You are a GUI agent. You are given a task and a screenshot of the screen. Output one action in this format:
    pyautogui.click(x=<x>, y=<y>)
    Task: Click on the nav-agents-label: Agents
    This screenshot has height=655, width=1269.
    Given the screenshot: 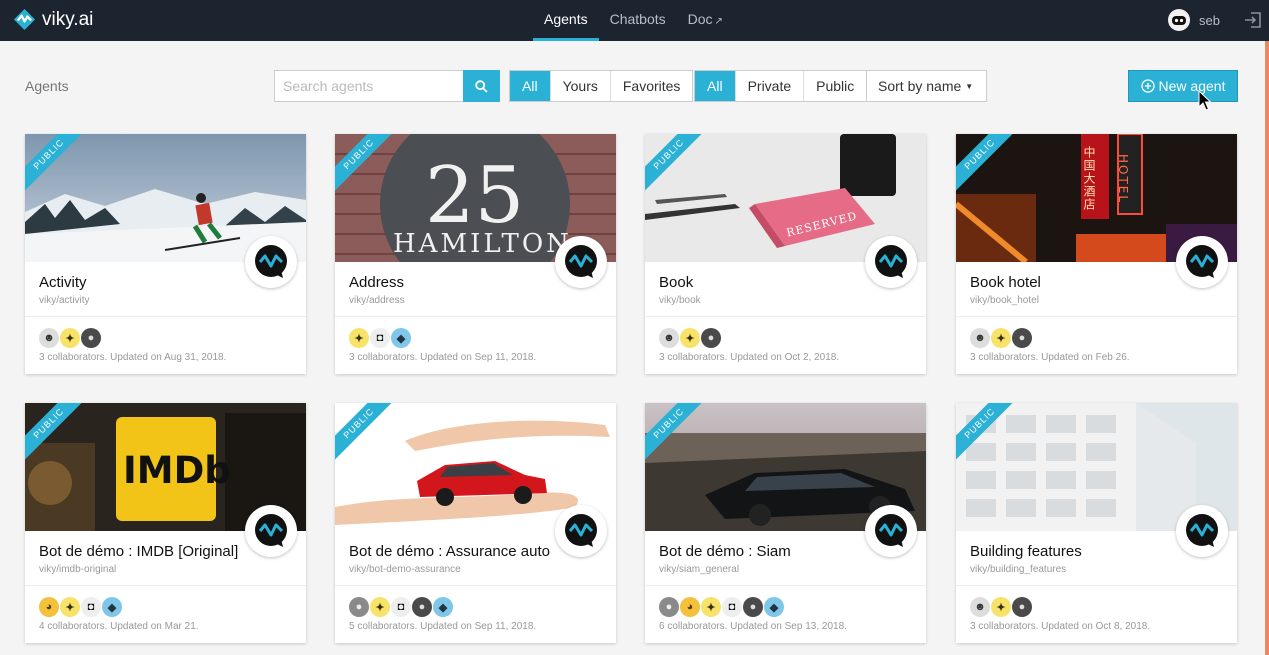 What is the action you would take?
    pyautogui.click(x=566, y=19)
    